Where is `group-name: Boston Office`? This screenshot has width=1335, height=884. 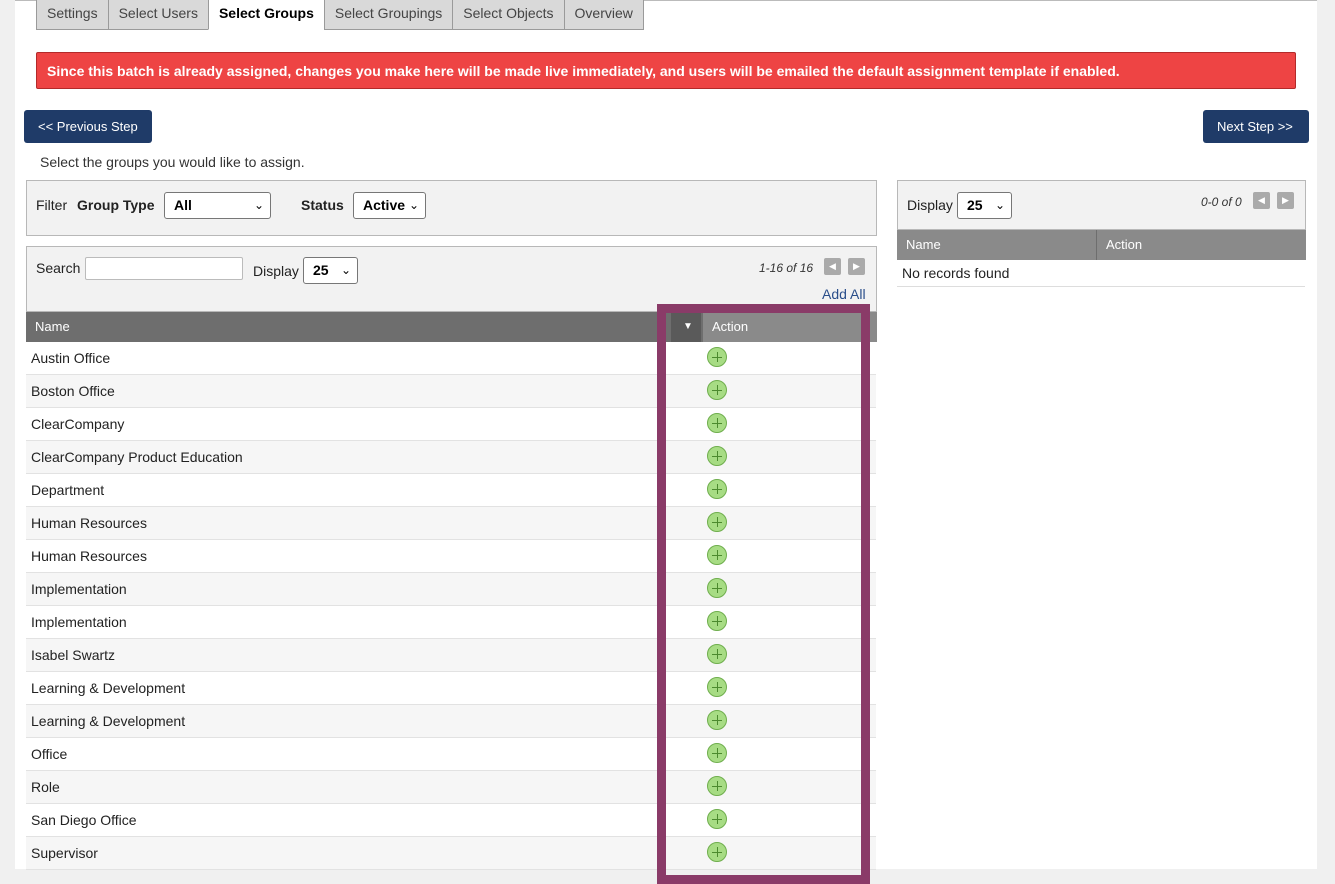 group-name: Boston Office is located at coordinates (73, 391).